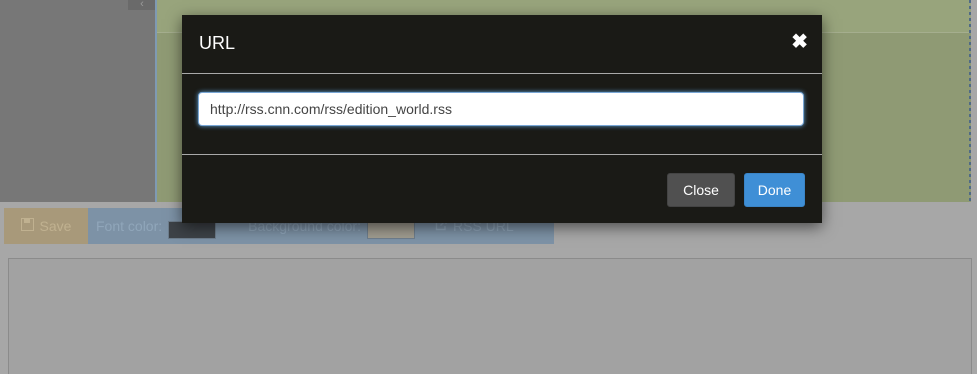  Describe the element at coordinates (27, 226) in the screenshot. I see `save-icon` at that location.